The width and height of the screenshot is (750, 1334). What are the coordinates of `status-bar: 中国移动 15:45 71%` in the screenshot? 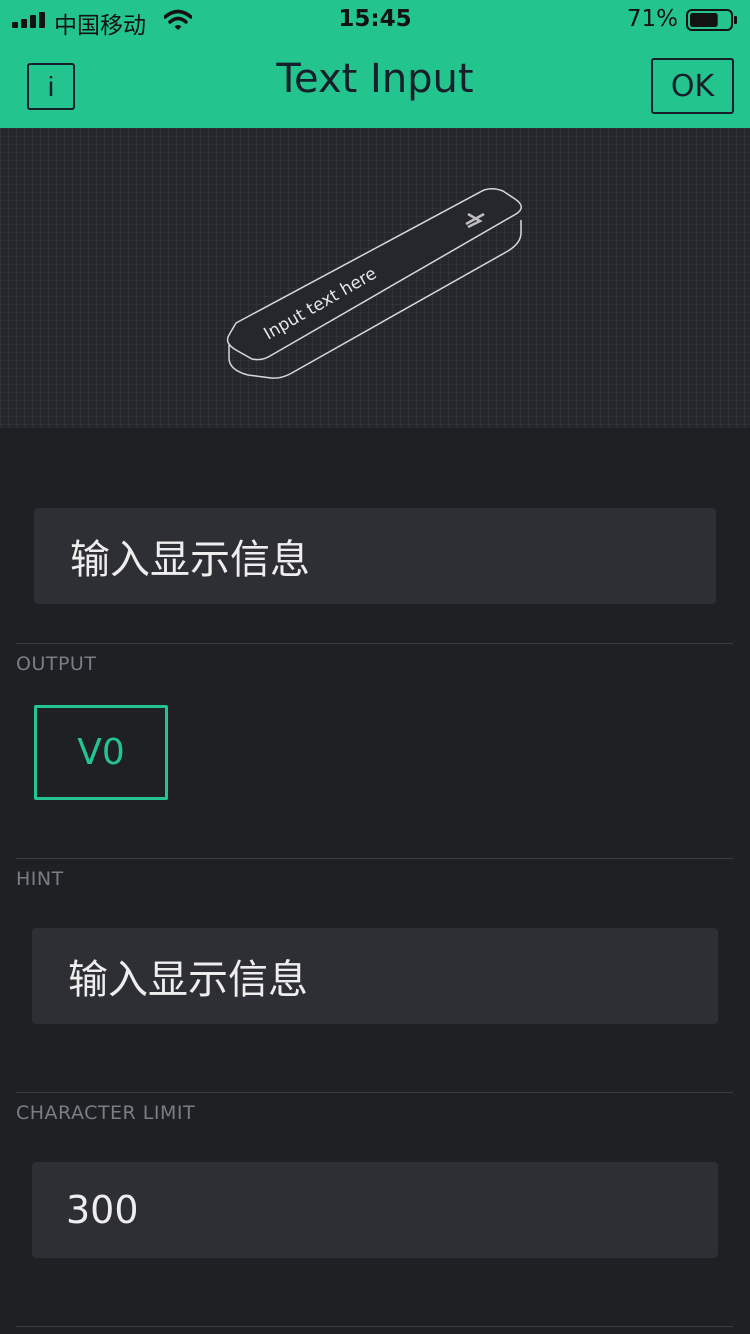 It's located at (375, 20).